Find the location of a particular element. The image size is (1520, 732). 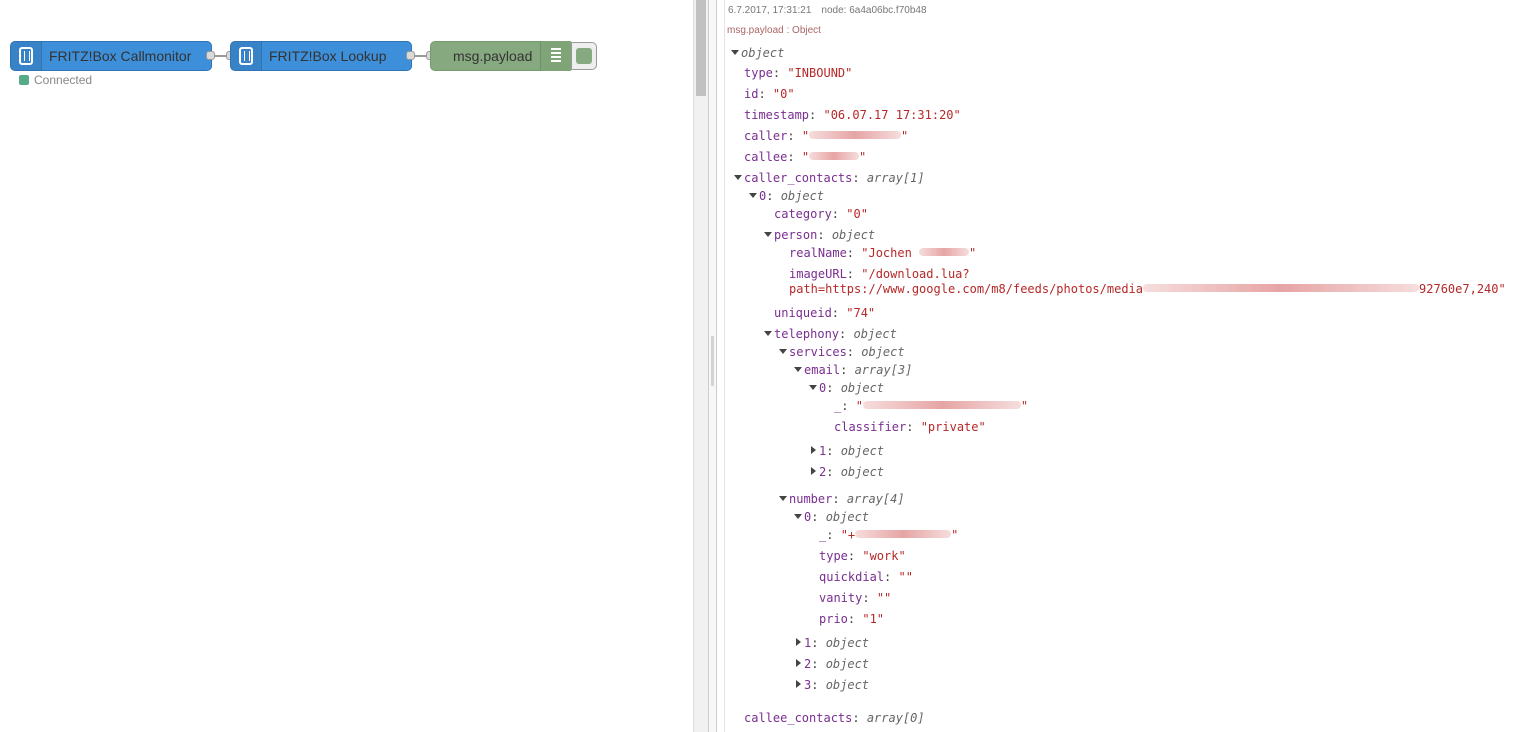

debug-toggle-button is located at coordinates (584, 56).